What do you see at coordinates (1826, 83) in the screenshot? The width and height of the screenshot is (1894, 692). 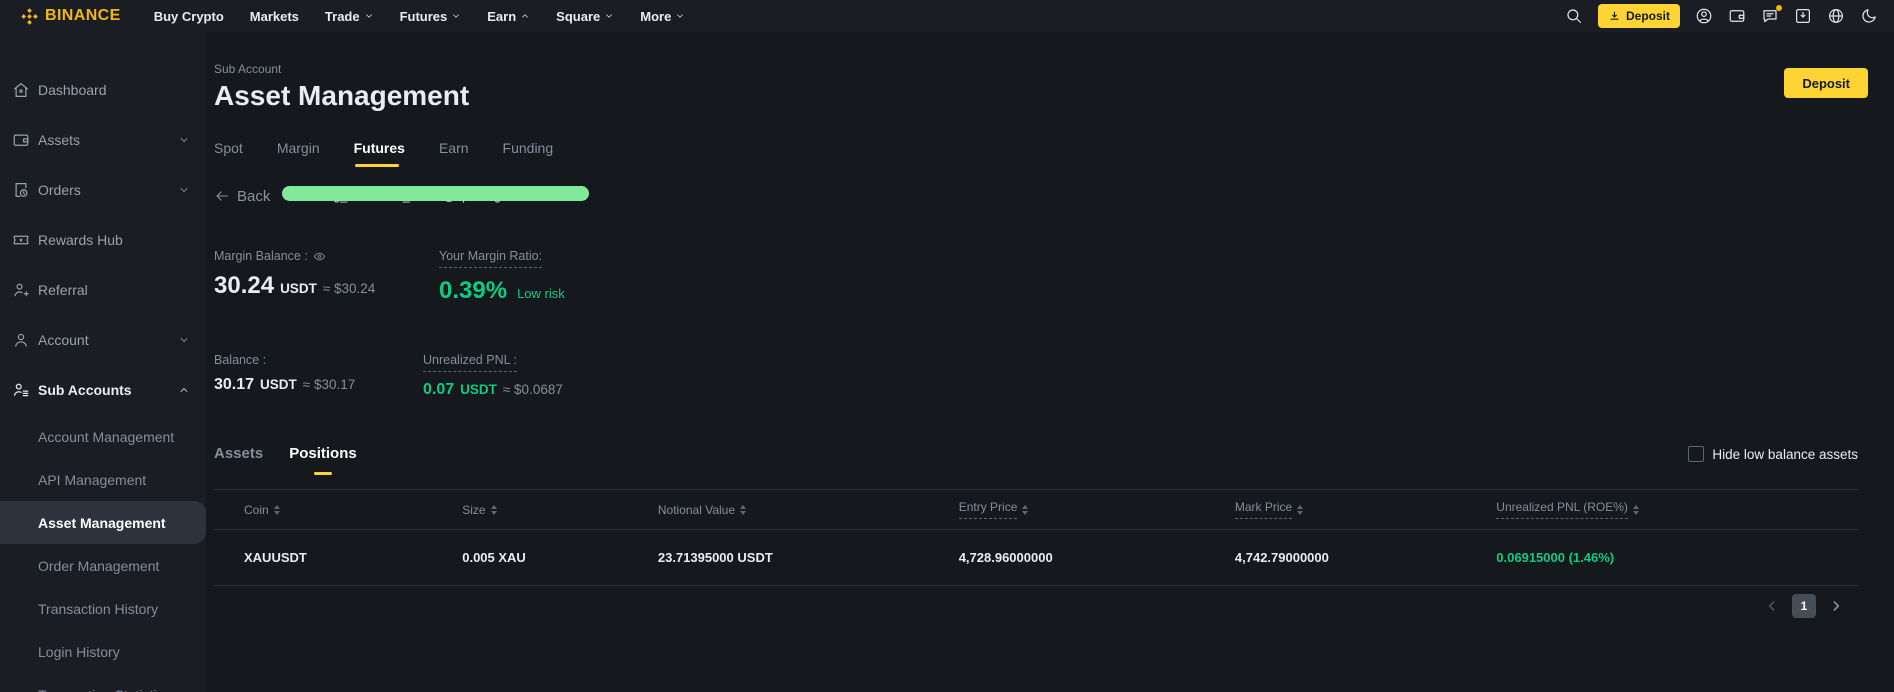 I see `deposit-button-main: Deposit` at bounding box center [1826, 83].